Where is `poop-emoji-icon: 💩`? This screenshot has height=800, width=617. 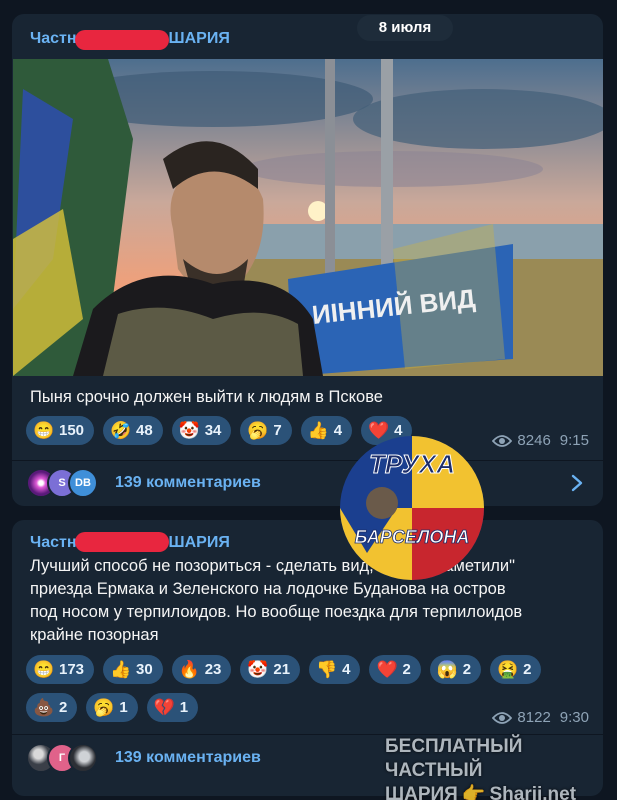 poop-emoji-icon: 💩 is located at coordinates (44, 707).